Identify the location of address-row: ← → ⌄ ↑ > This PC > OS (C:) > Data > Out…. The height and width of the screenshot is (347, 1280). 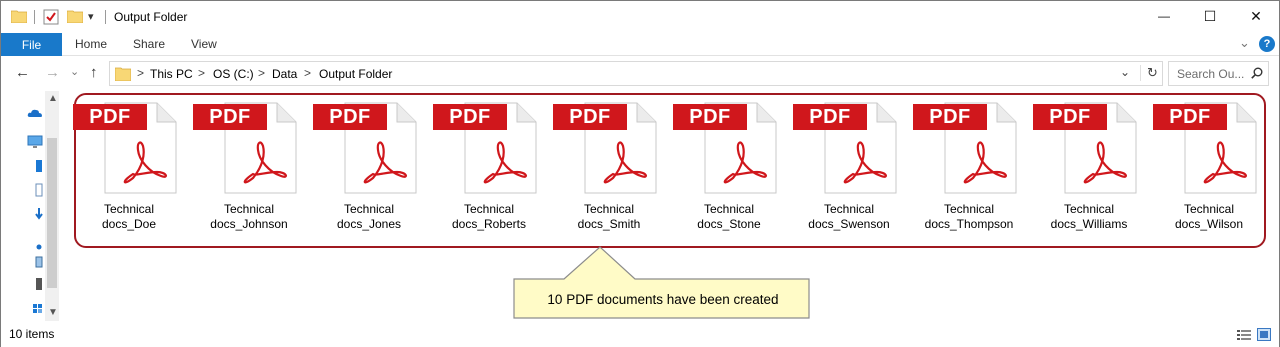
(640, 73).